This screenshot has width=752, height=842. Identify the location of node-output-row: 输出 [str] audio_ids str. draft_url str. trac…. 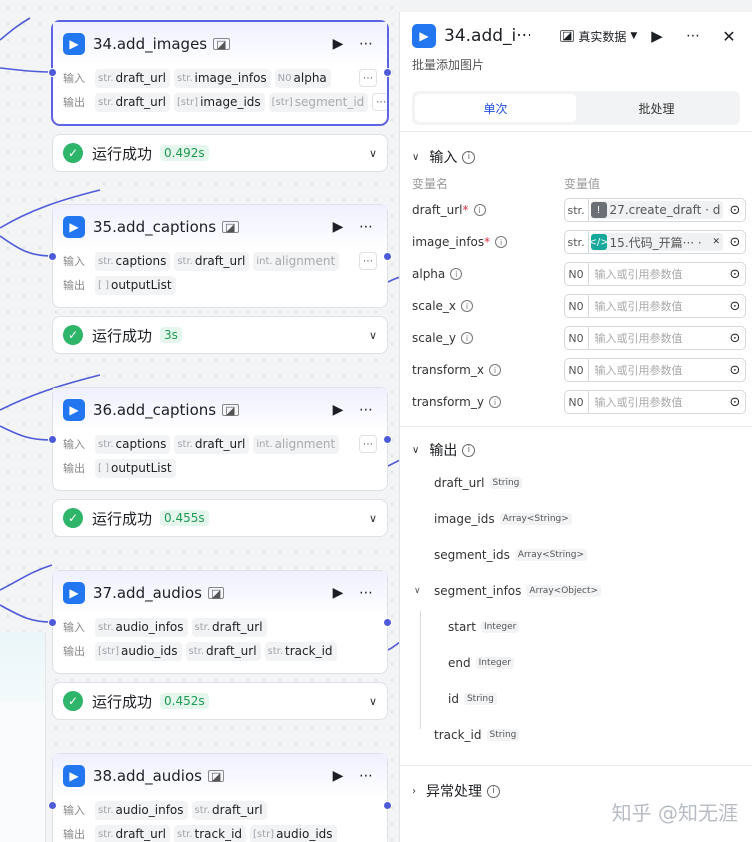
(220, 651).